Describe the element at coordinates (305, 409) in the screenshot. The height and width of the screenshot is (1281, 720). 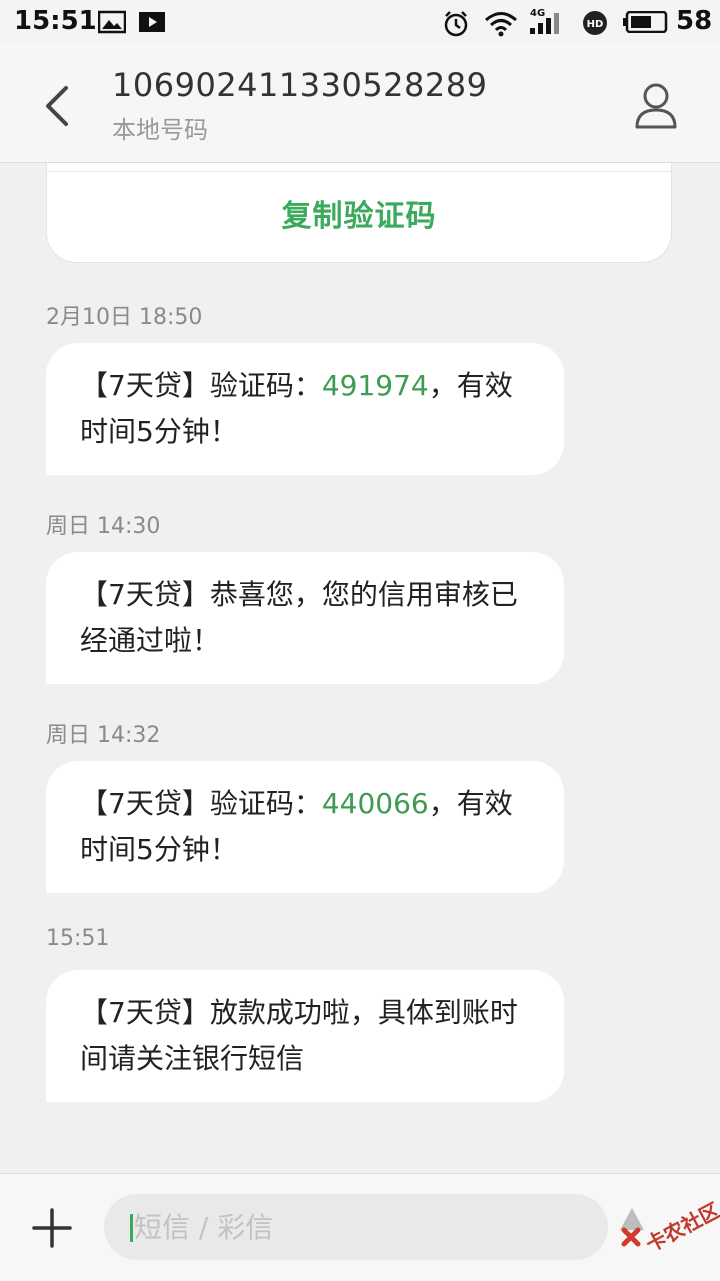
I see `message-bubble: 【7天贷】验证码：491974，有效时间5分钟！` at that location.